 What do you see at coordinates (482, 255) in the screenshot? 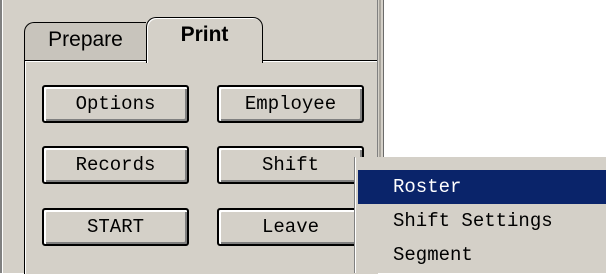
I see `menu-item-segment: Segment` at bounding box center [482, 255].